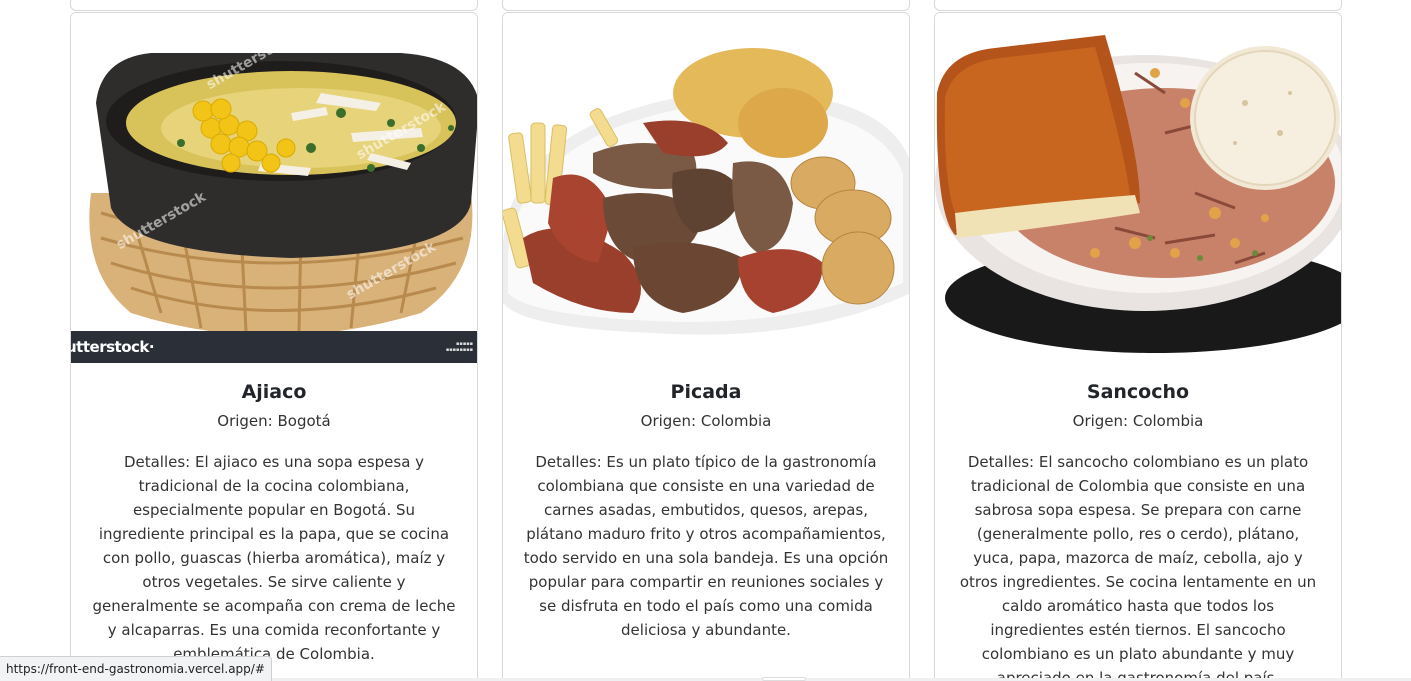  I want to click on stock-photo-bar: utterstock· ▪▪▪▪▪ ▪▪▪▪▪▪▪▪, so click(274, 347).